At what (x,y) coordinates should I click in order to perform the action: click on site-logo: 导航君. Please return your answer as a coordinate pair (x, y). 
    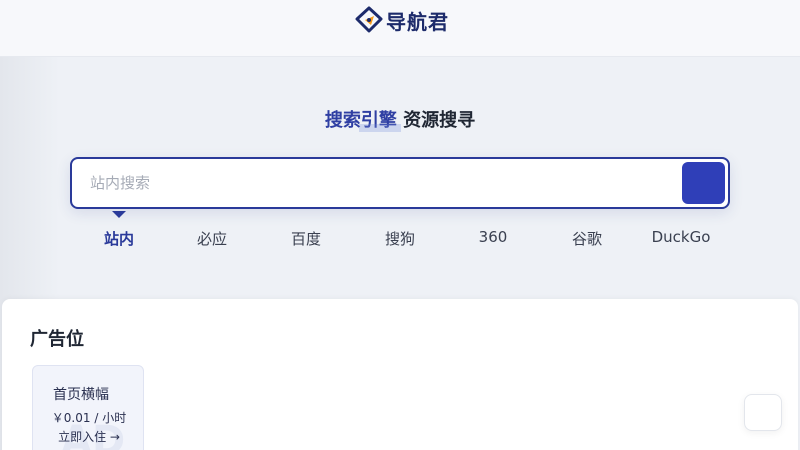
    Looking at the image, I should click on (401, 20).